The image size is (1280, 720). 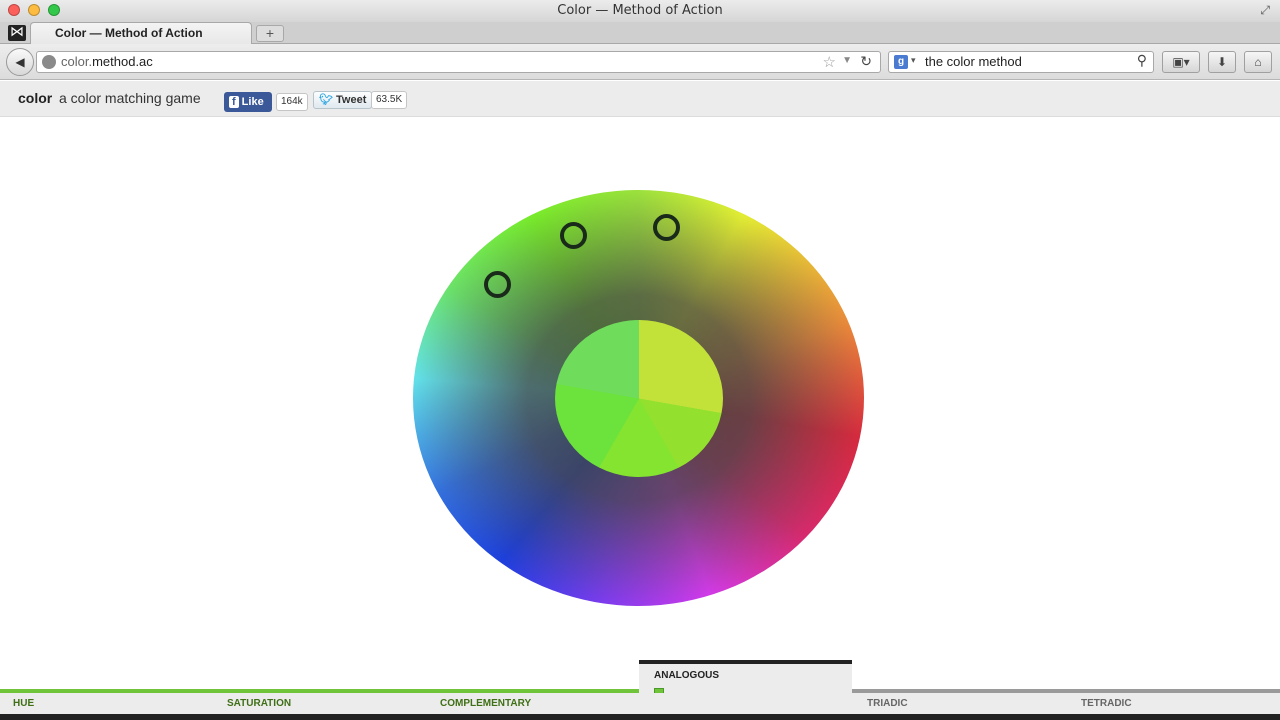 What do you see at coordinates (270, 33) in the screenshot?
I see `new-tab-button: +` at bounding box center [270, 33].